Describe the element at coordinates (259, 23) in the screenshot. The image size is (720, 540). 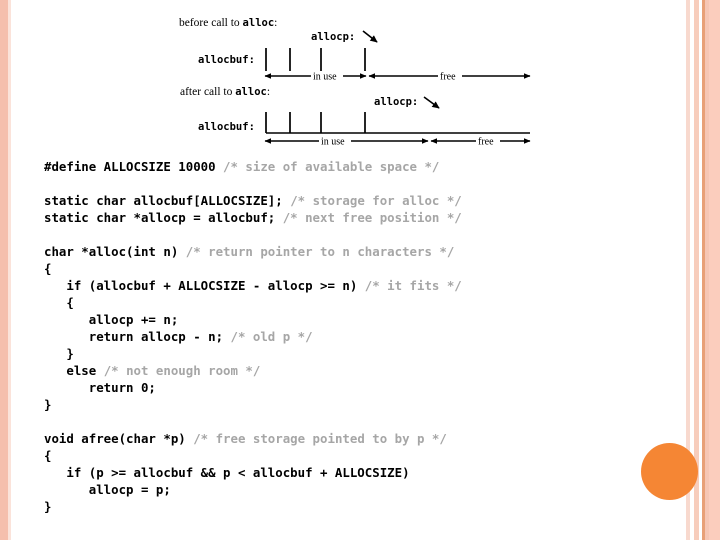
I see `caption-before-mono: alloc` at that location.